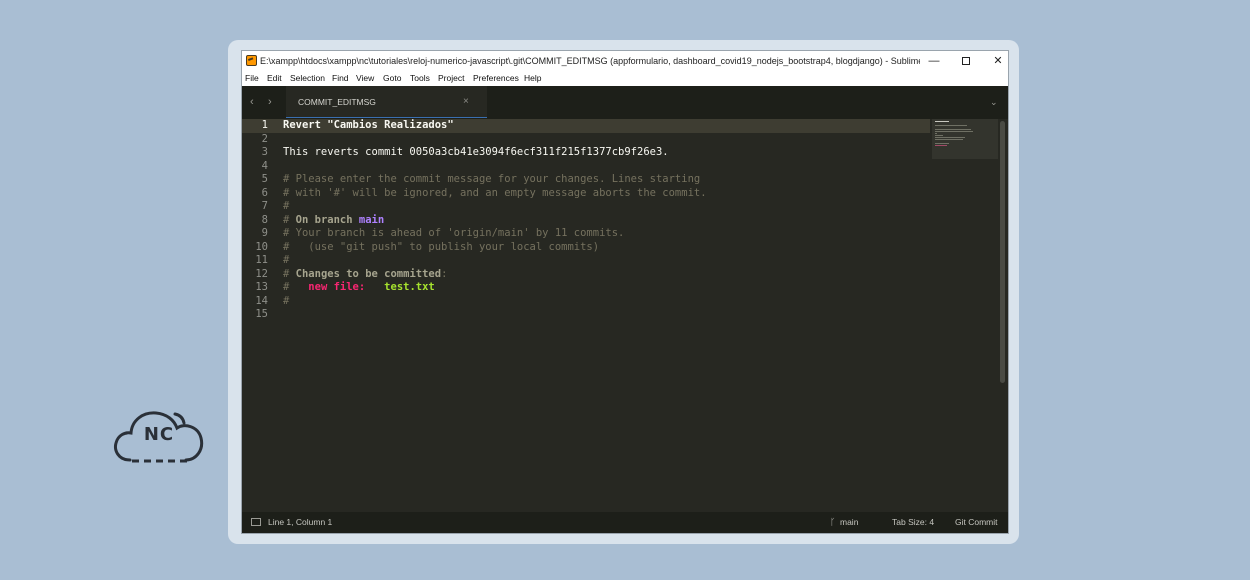  I want to click on code-line-7: #, so click(286, 206).